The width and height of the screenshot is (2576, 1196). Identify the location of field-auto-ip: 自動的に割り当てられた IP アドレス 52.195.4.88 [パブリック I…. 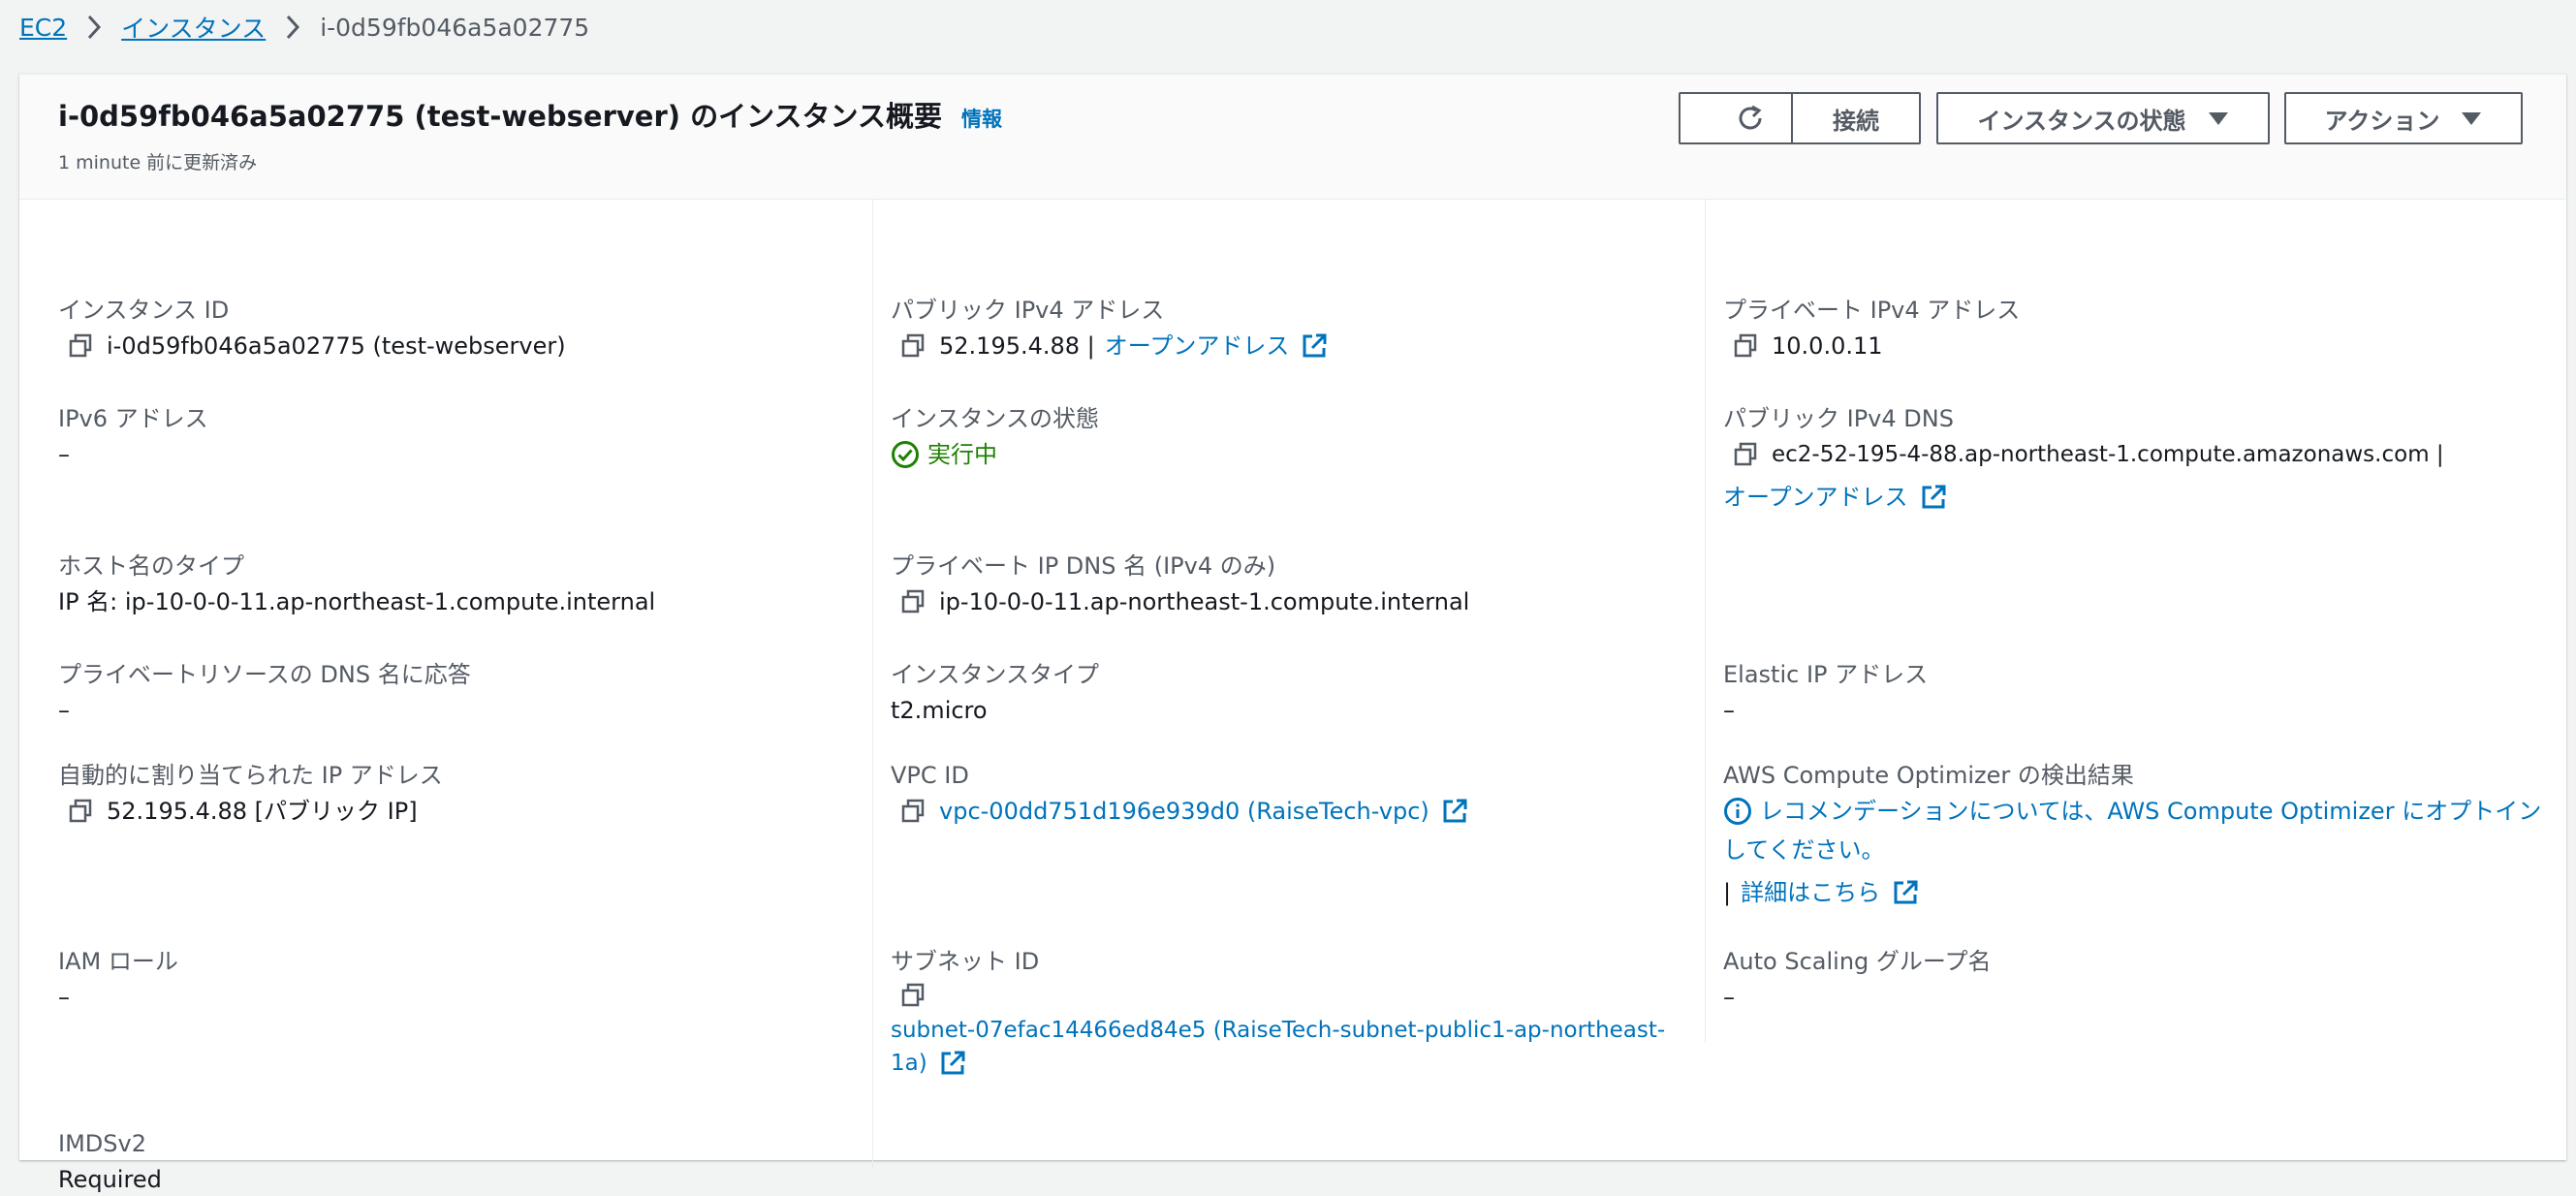
(250, 794).